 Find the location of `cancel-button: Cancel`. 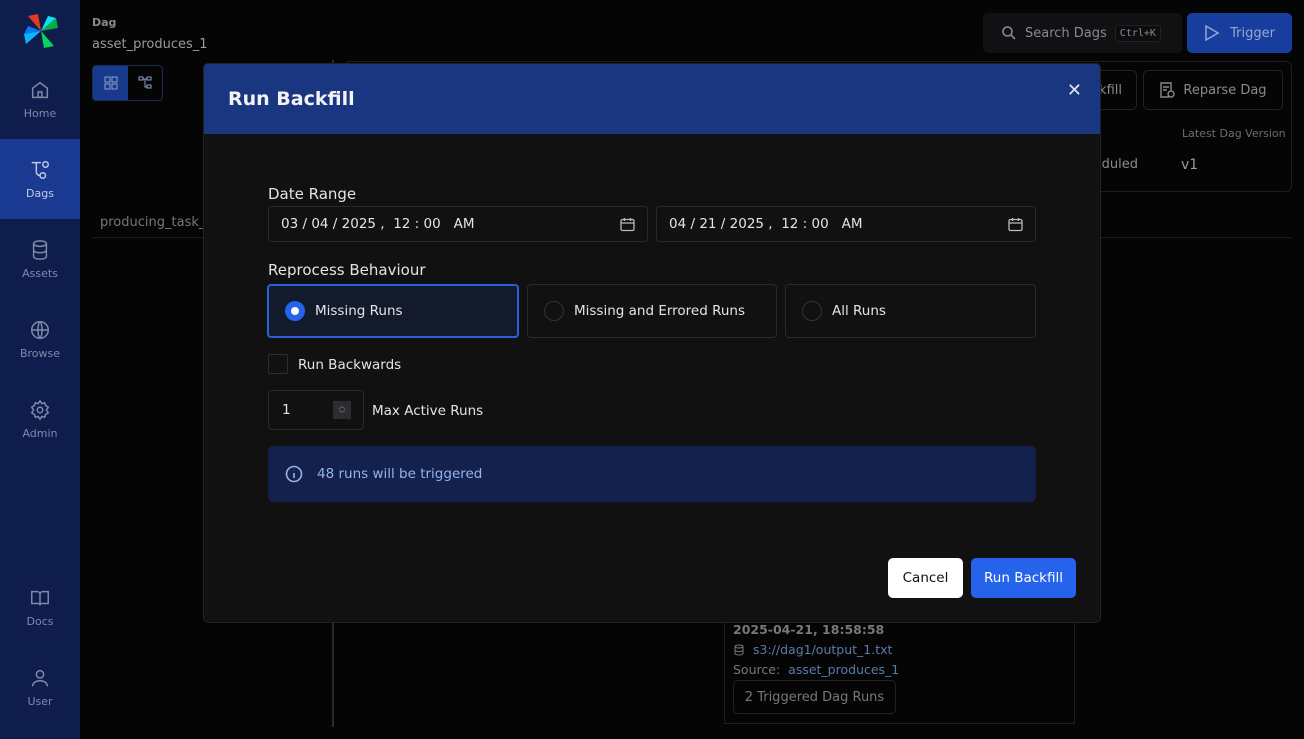

cancel-button: Cancel is located at coordinates (925, 578).